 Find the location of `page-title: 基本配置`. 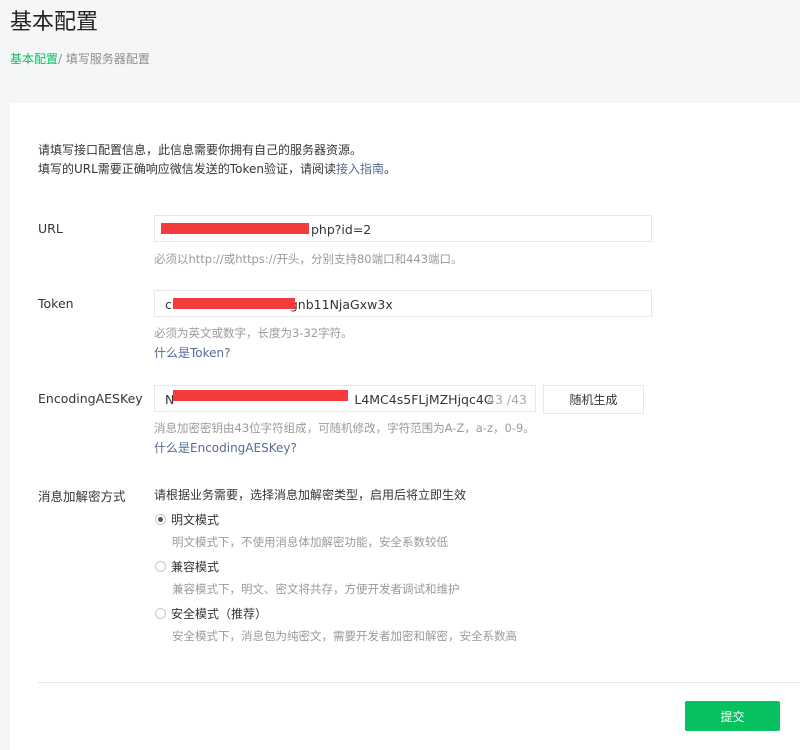

page-title: 基本配置 is located at coordinates (54, 22).